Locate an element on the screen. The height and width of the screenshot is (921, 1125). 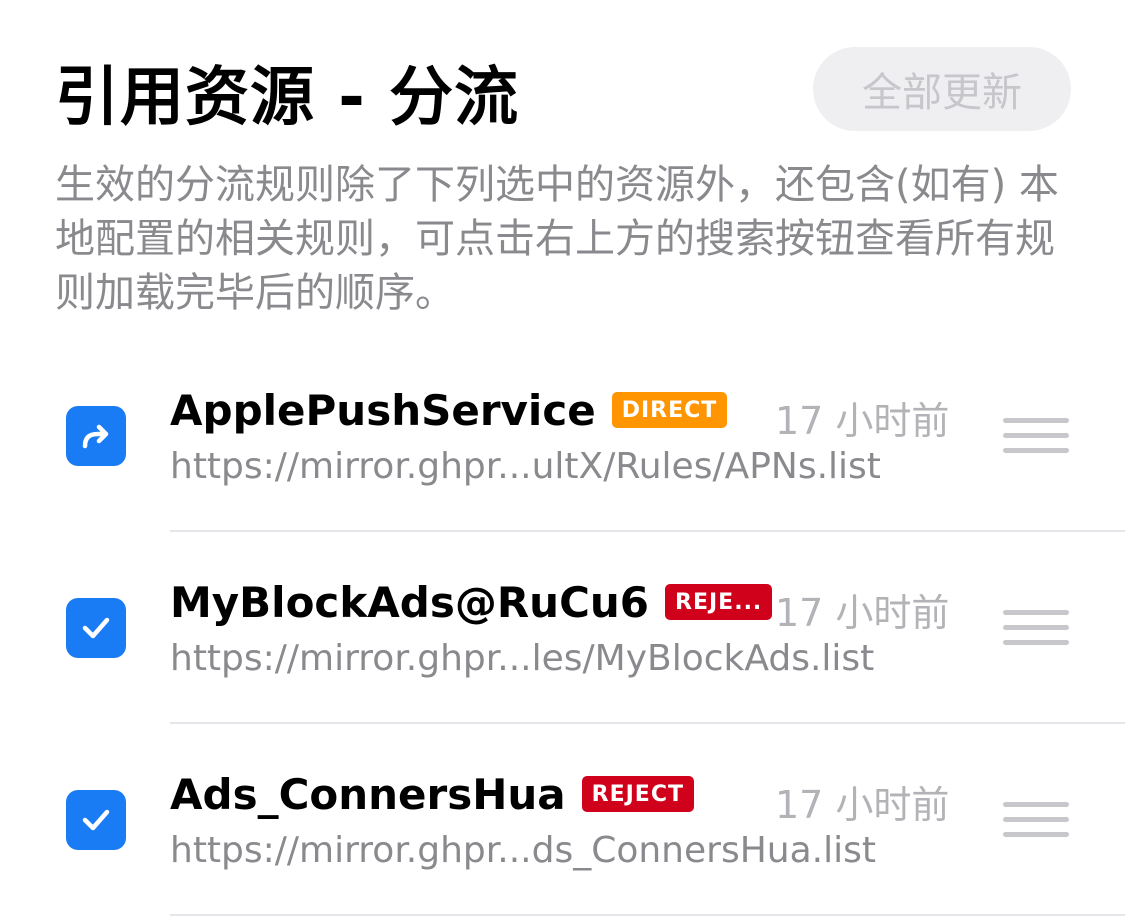
rule-name-line: Ads_ConnersHua REJECT is located at coordinates (432, 794).